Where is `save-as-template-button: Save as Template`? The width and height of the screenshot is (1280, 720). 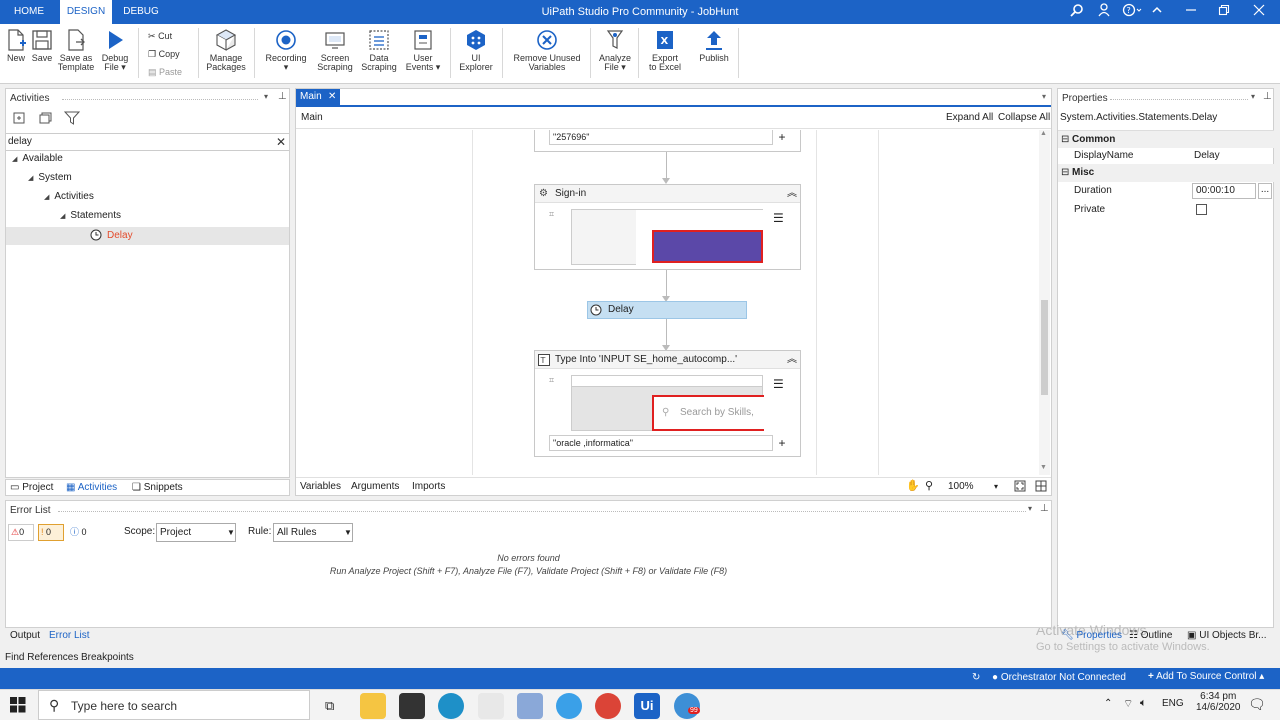 save-as-template-button: Save as Template is located at coordinates (76, 54).